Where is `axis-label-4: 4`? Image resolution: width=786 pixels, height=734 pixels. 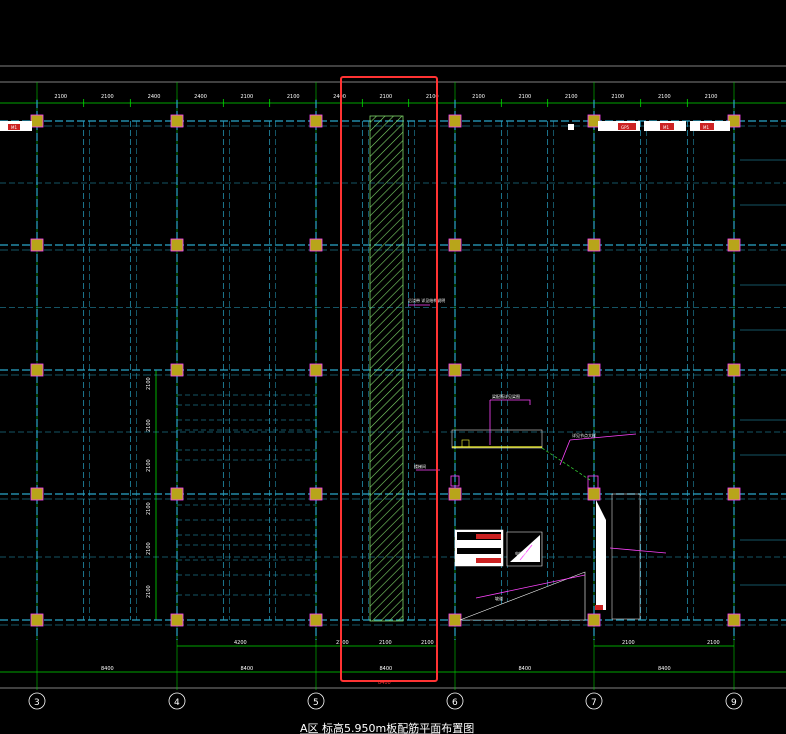 axis-label-4: 4 is located at coordinates (177, 703).